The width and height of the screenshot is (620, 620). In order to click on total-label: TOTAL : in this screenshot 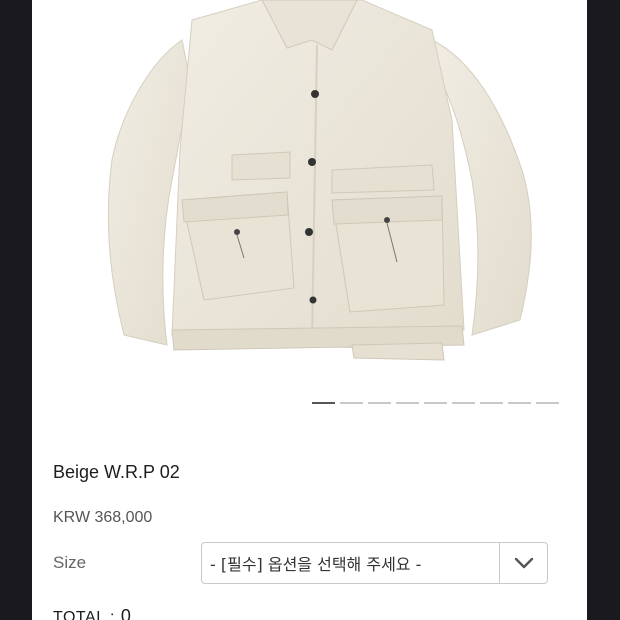, I will do `click(84, 614)`.